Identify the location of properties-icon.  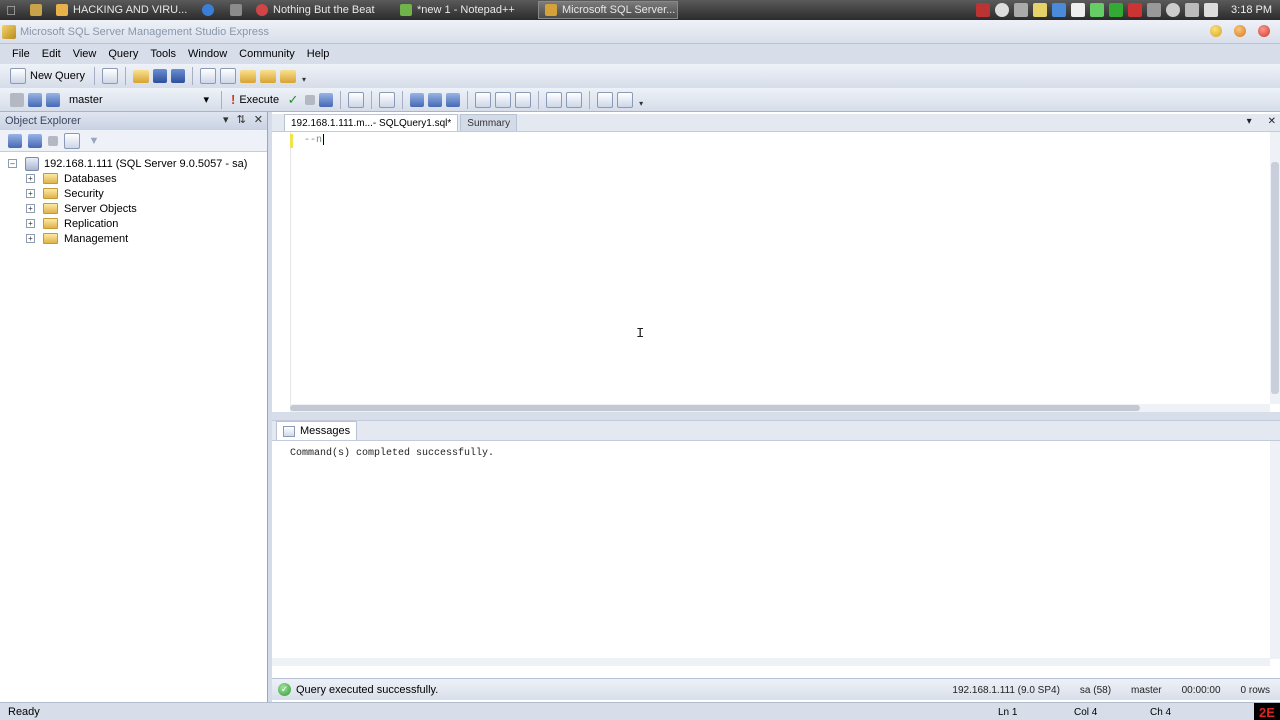
(288, 76).